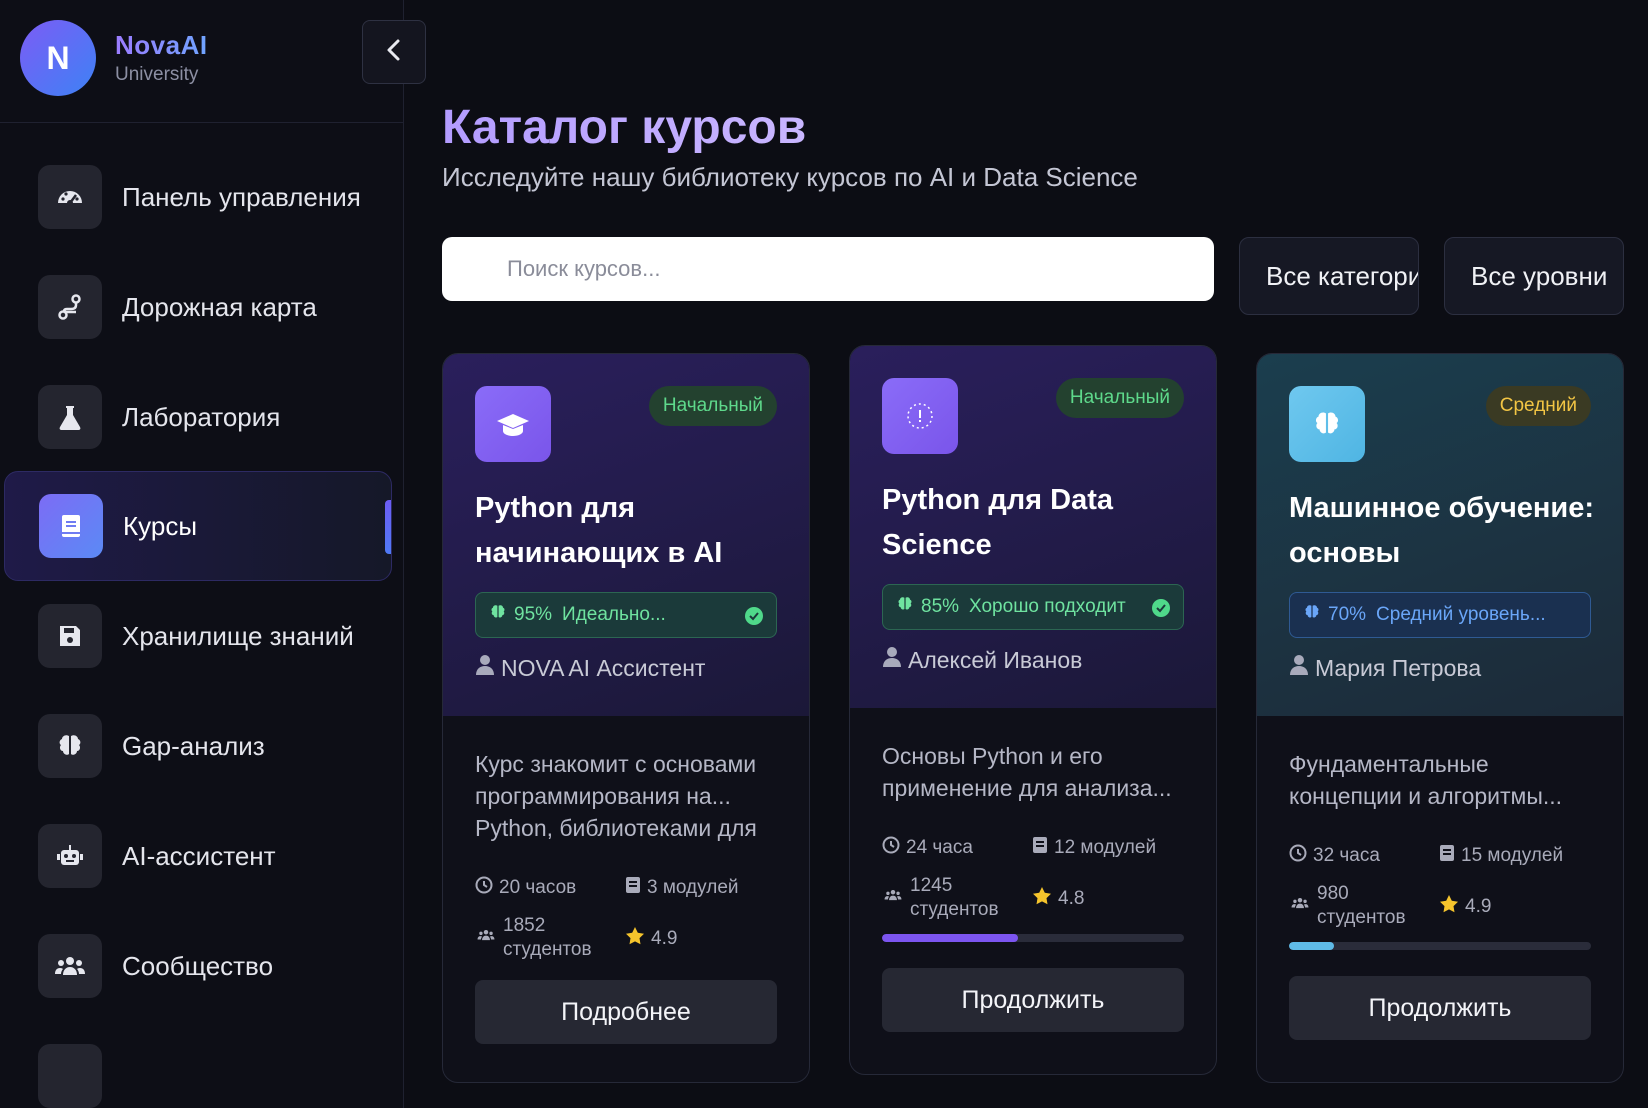 The height and width of the screenshot is (1108, 1648). I want to click on duration-stat: 20 часов, so click(525, 888).